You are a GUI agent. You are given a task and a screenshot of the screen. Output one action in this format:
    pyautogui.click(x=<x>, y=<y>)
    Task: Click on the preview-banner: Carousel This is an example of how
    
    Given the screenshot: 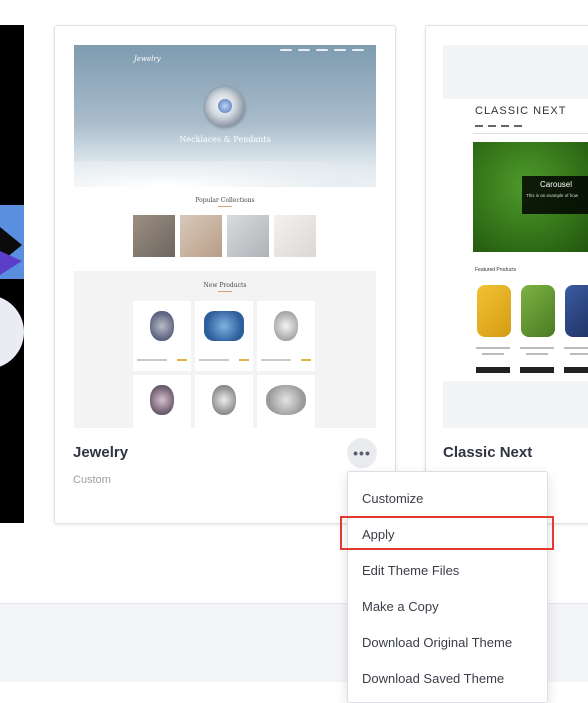 What is the action you would take?
    pyautogui.click(x=555, y=195)
    